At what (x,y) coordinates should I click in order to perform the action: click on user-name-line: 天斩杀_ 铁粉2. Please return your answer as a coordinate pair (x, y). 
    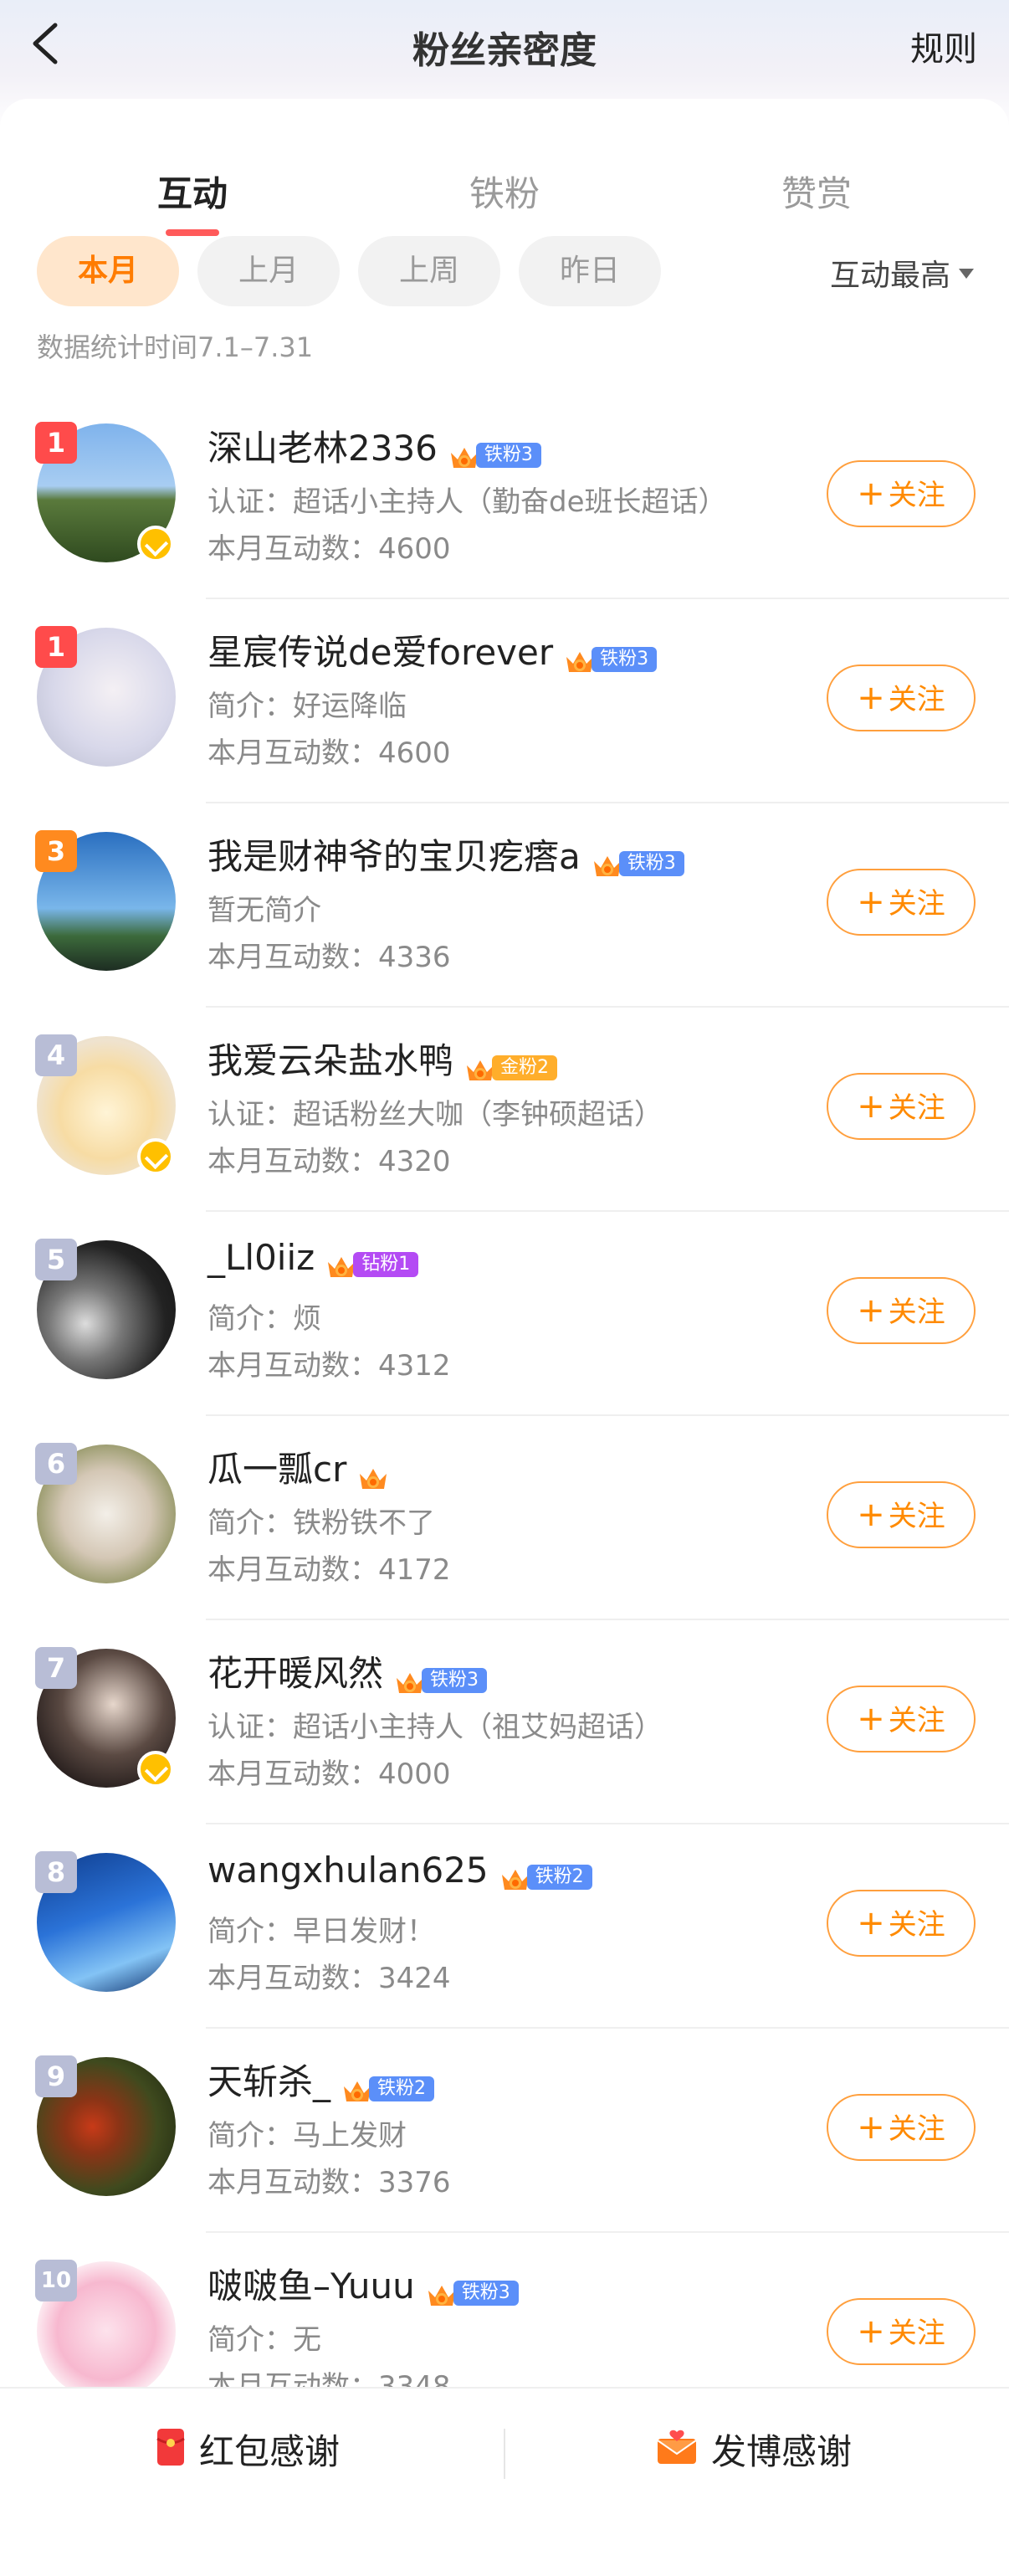
    Looking at the image, I should click on (321, 2079).